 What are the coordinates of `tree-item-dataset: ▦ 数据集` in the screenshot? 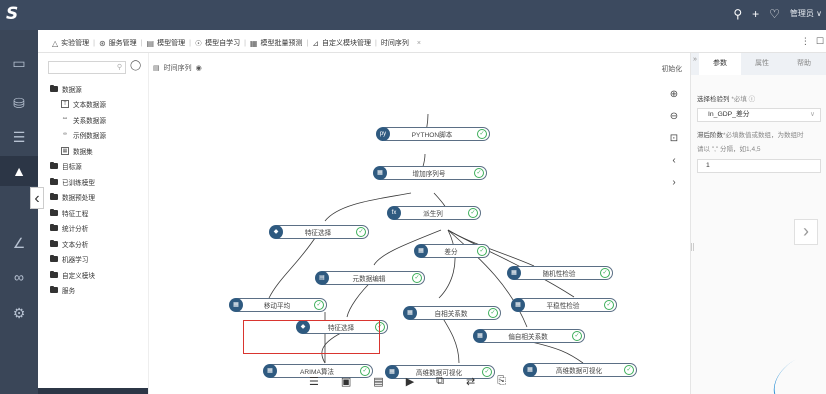 It's located at (99, 151).